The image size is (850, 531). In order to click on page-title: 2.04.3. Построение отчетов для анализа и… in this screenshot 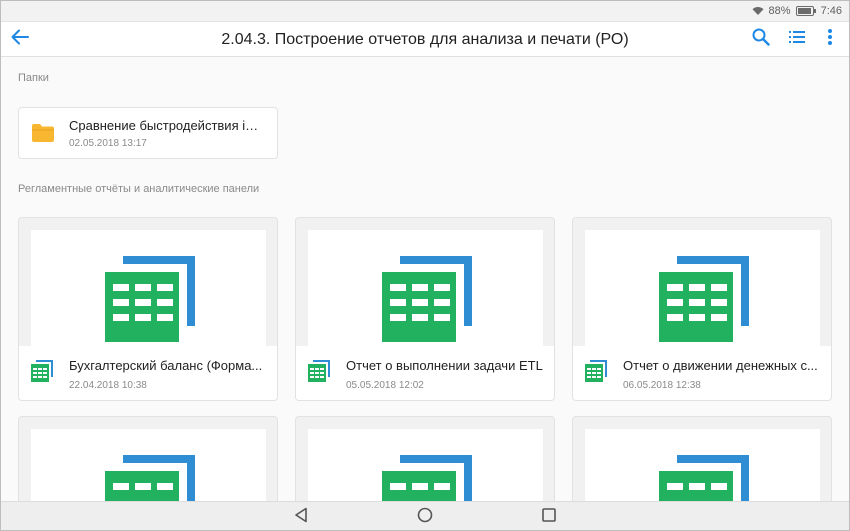, I will do `click(425, 39)`.